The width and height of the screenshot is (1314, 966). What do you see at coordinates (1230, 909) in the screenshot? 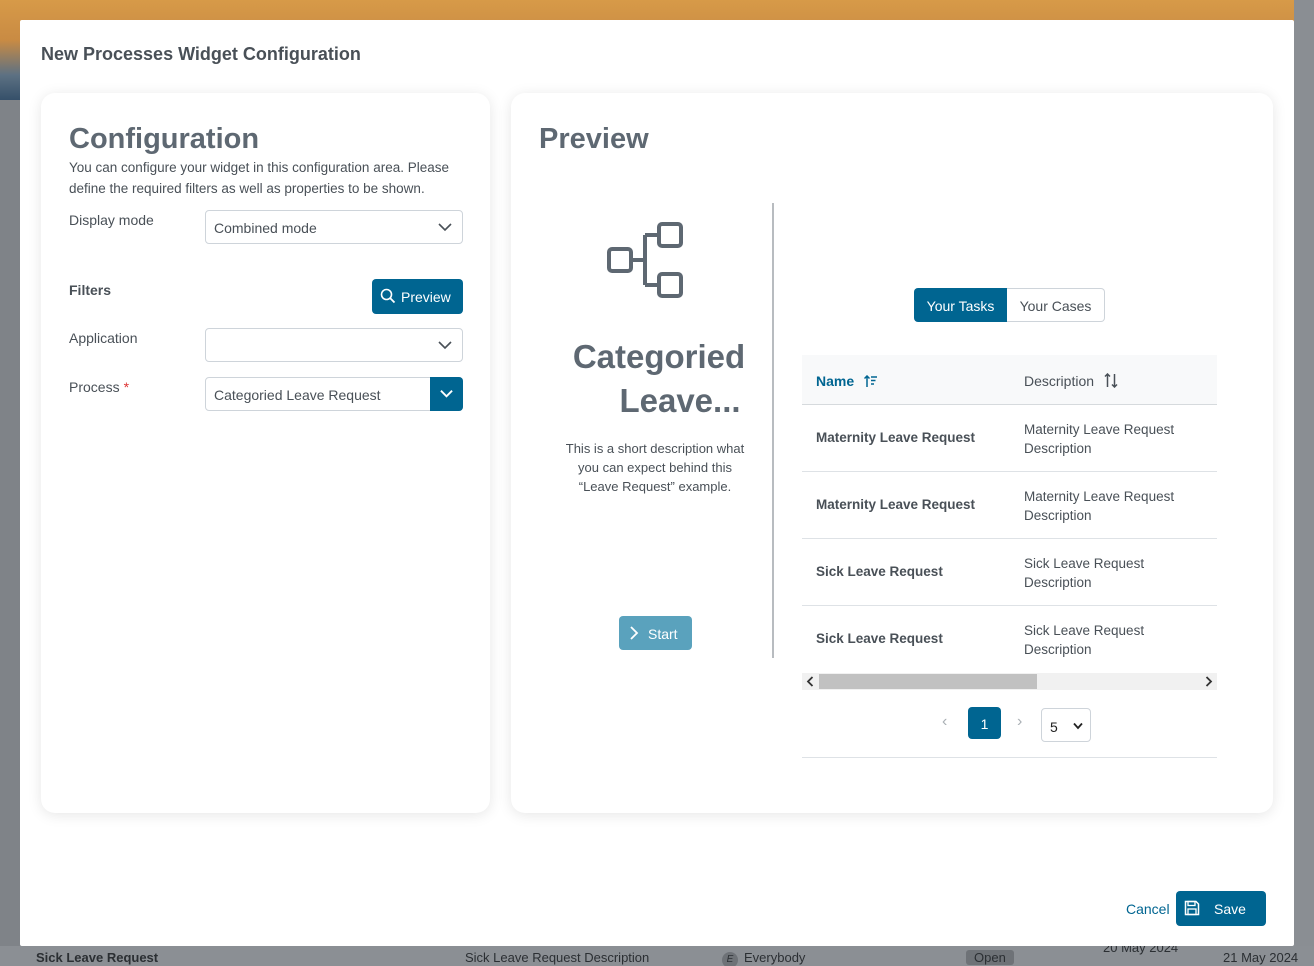
I see `save-button-label: Save` at bounding box center [1230, 909].